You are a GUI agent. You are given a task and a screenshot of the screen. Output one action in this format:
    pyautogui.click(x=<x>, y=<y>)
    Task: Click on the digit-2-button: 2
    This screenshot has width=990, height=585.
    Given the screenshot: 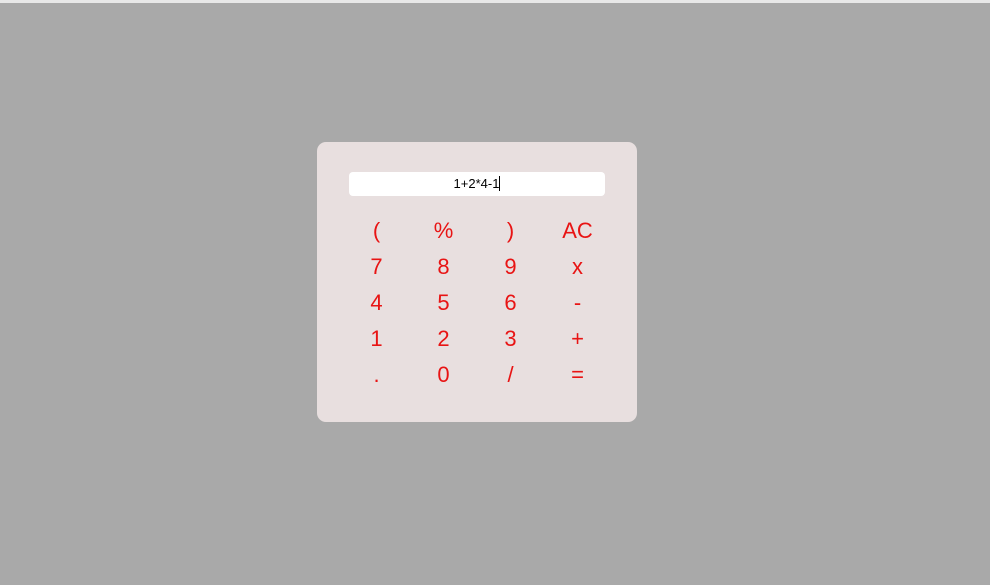 What is the action you would take?
    pyautogui.click(x=443, y=339)
    